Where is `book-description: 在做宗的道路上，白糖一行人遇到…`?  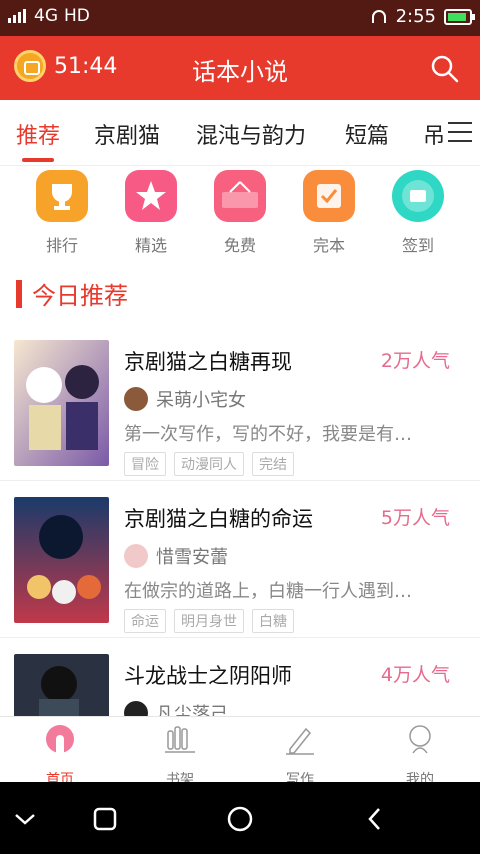
book-description: 在做宗的道路上，白糖一行人遇到… is located at coordinates (268, 591).